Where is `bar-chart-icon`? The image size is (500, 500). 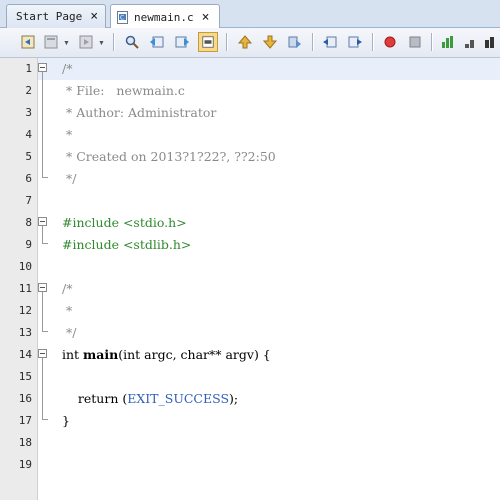 bar-chart-icon is located at coordinates (471, 42).